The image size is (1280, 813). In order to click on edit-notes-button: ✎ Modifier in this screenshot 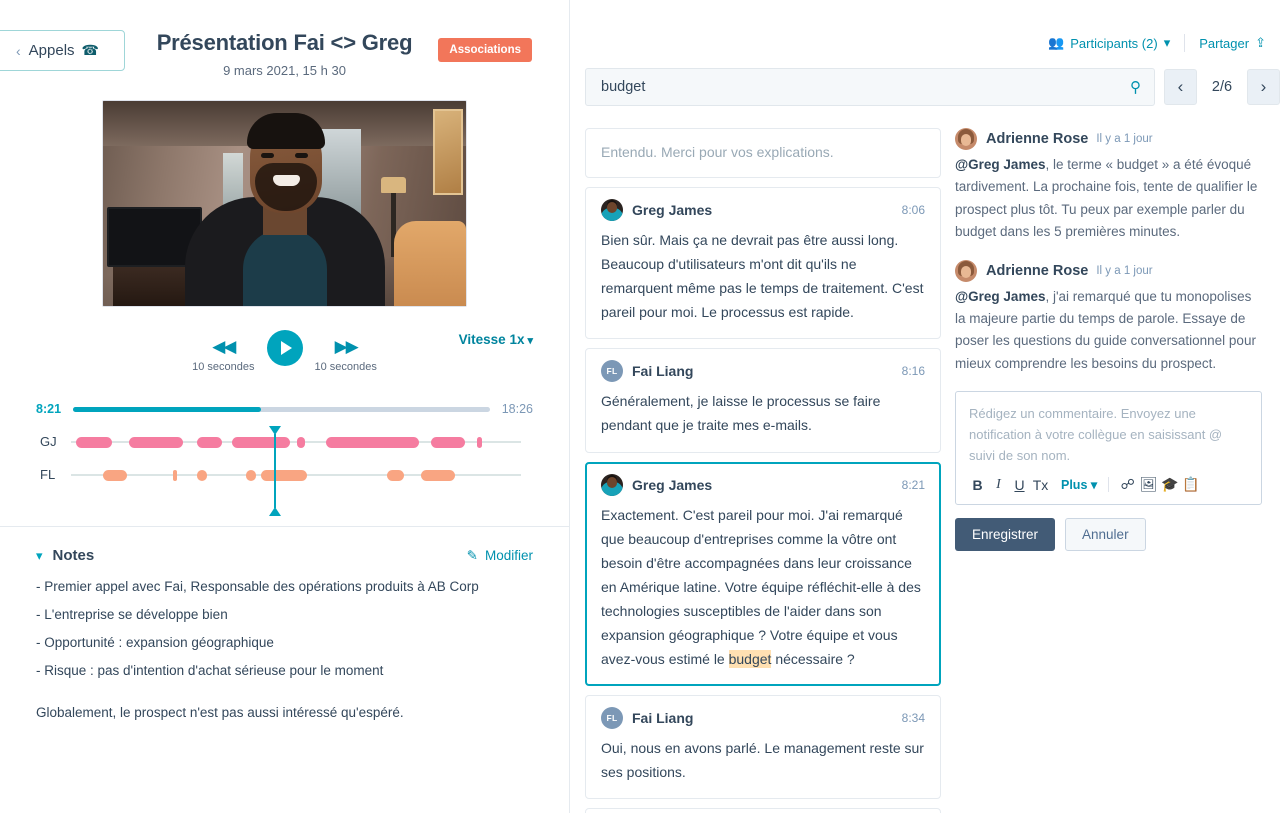, I will do `click(500, 556)`.